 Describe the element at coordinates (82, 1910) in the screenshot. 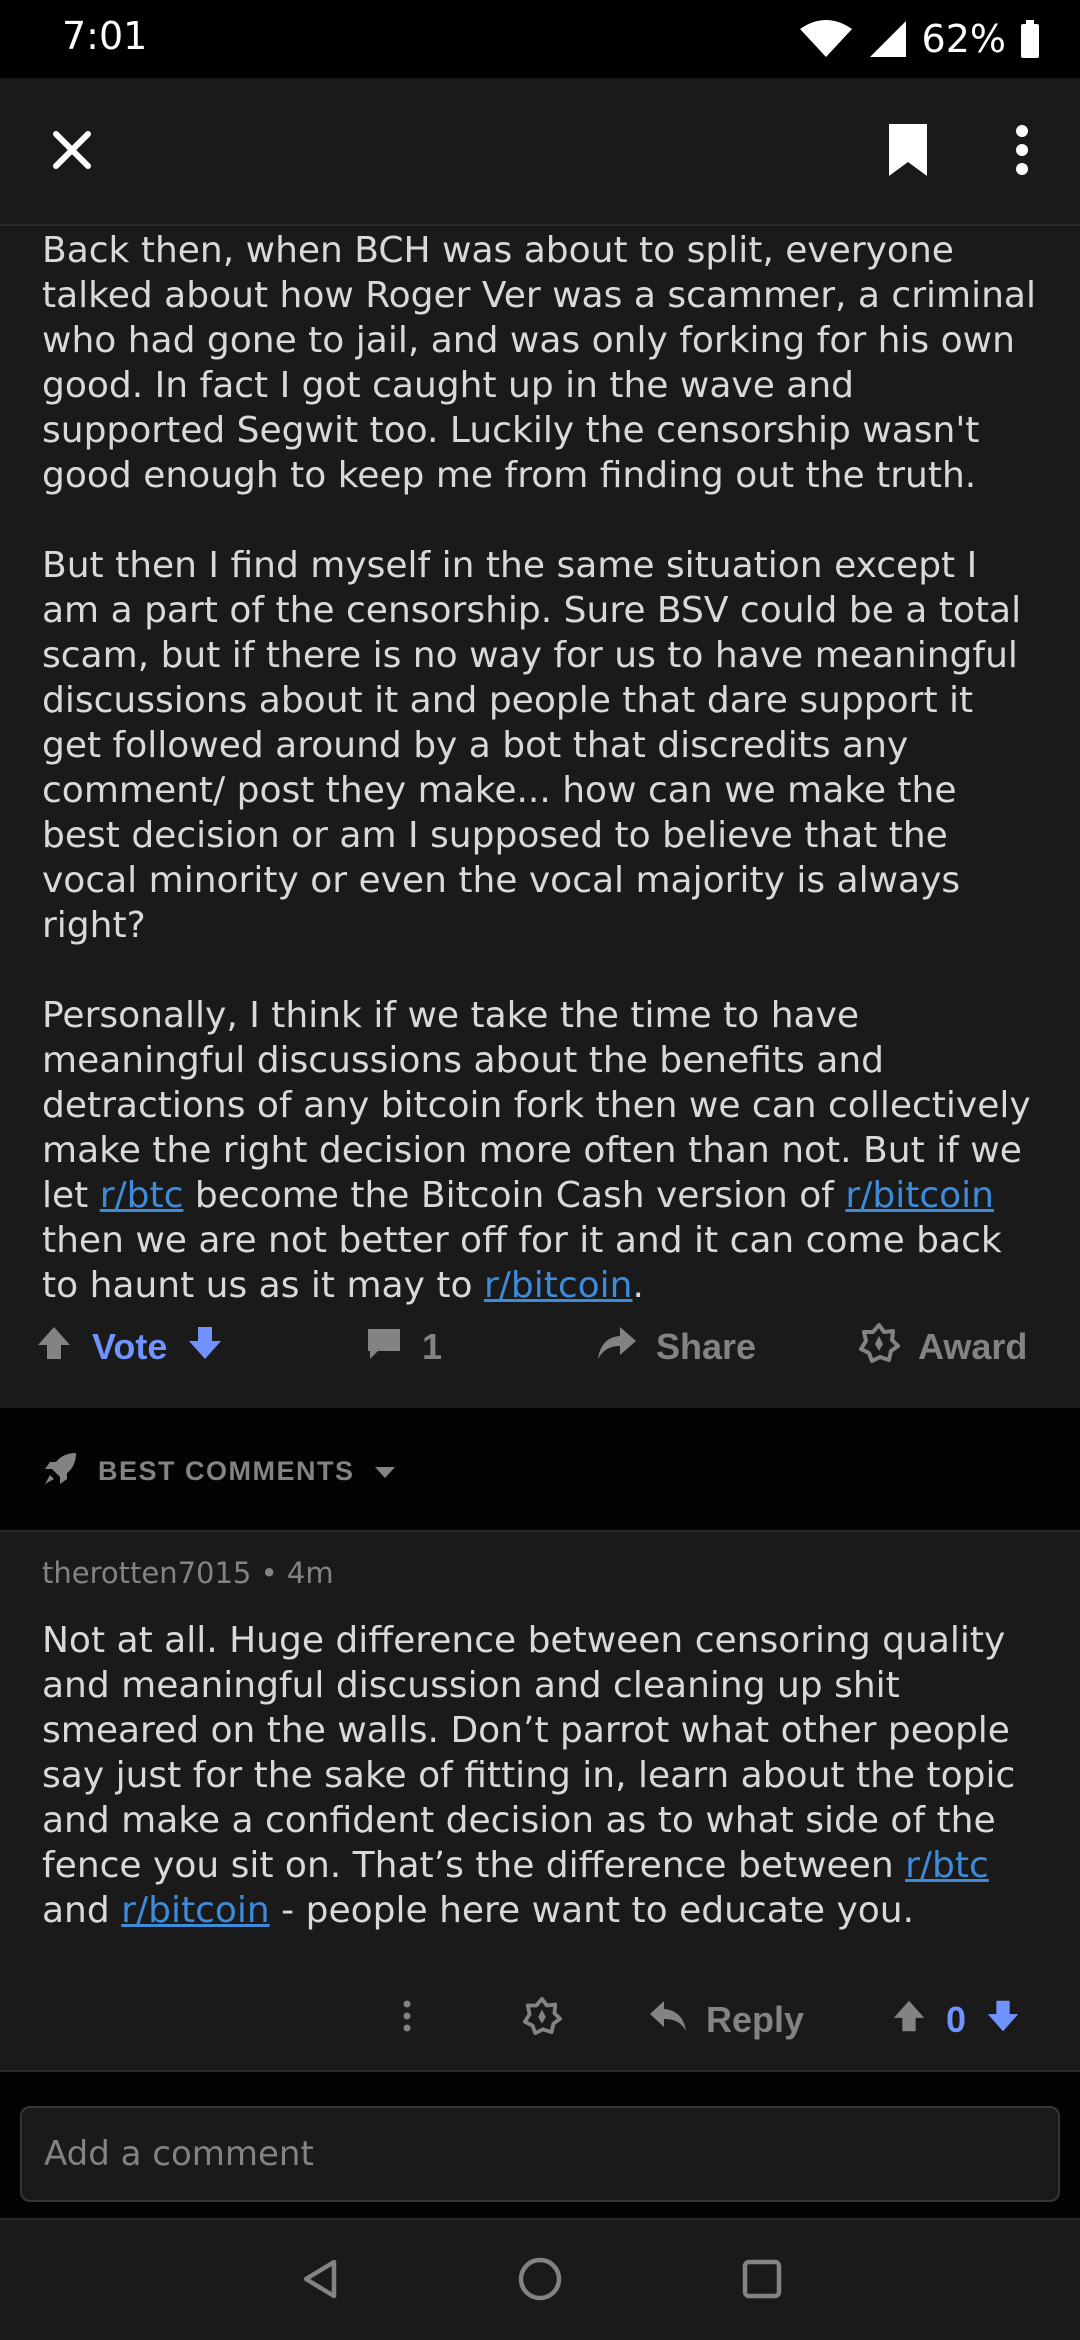

I see `text-segment: and` at that location.